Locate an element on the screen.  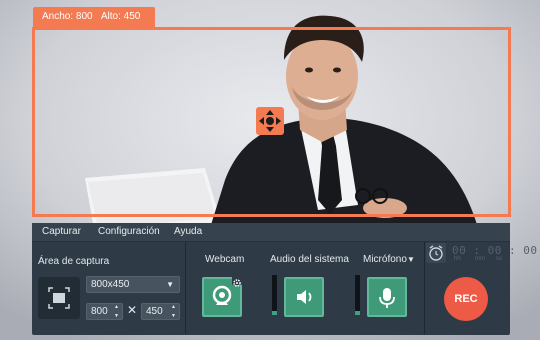
menu-bar: Capturar Configuración Ayuda is located at coordinates (271, 232).